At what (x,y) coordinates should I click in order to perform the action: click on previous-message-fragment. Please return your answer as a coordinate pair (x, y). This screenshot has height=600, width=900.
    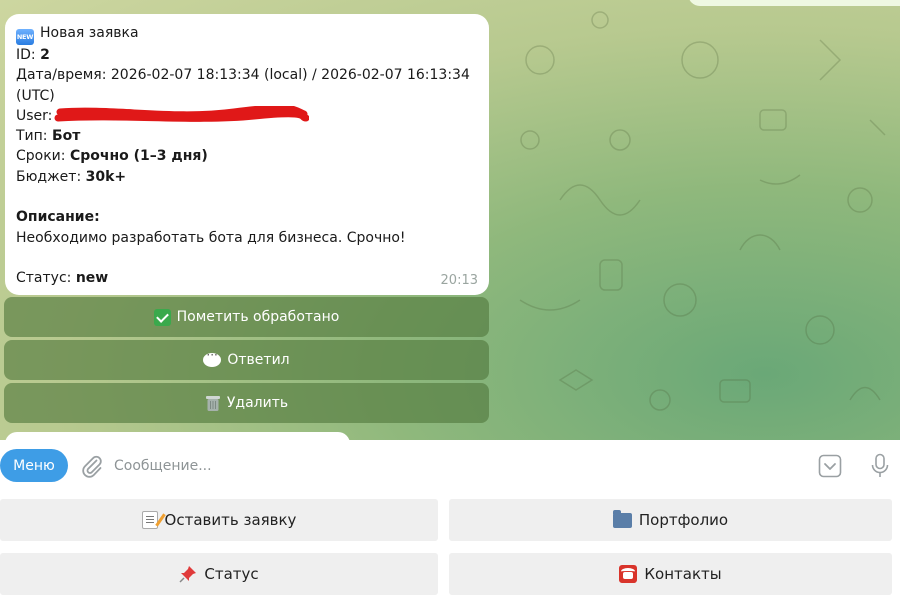
    Looking at the image, I should click on (794, 3).